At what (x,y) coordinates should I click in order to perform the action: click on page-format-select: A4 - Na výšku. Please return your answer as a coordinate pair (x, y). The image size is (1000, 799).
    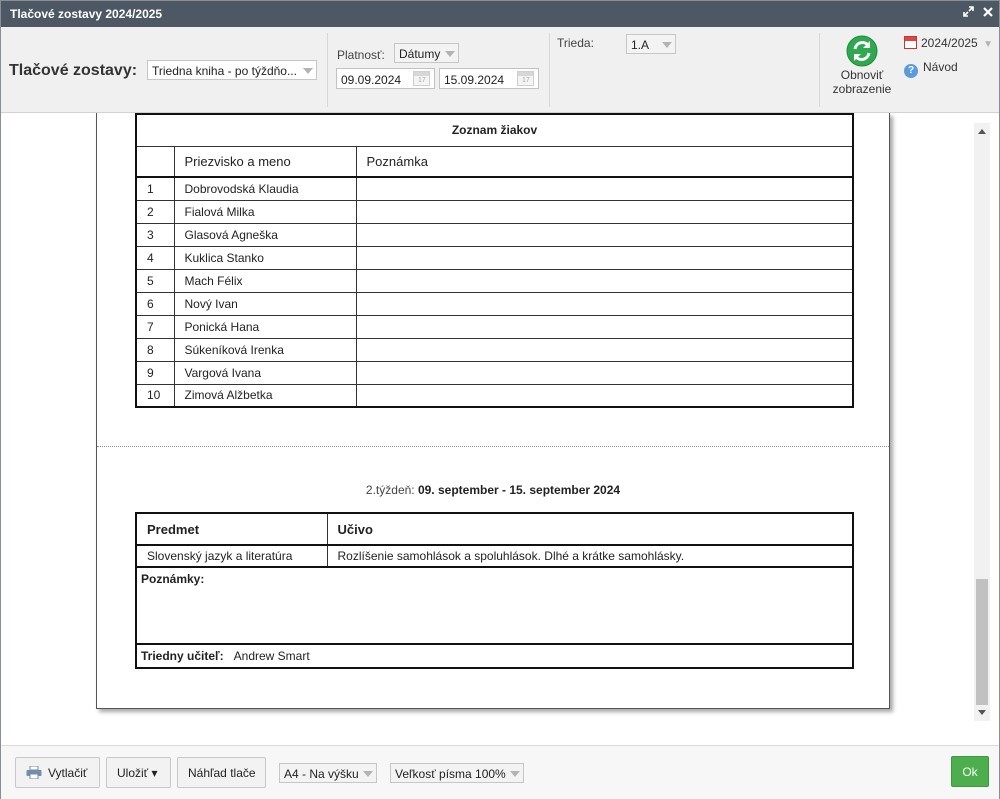
    Looking at the image, I should click on (328, 773).